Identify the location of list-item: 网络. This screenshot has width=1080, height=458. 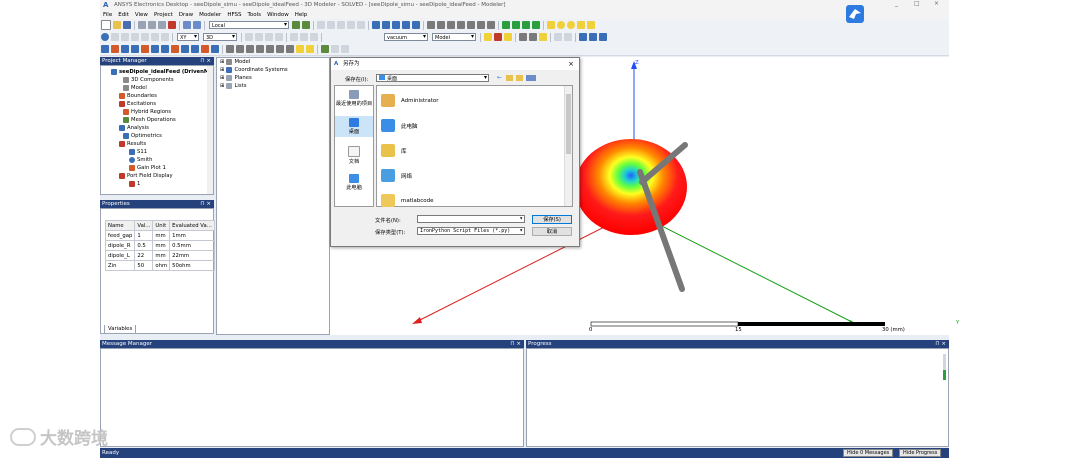
(396, 175).